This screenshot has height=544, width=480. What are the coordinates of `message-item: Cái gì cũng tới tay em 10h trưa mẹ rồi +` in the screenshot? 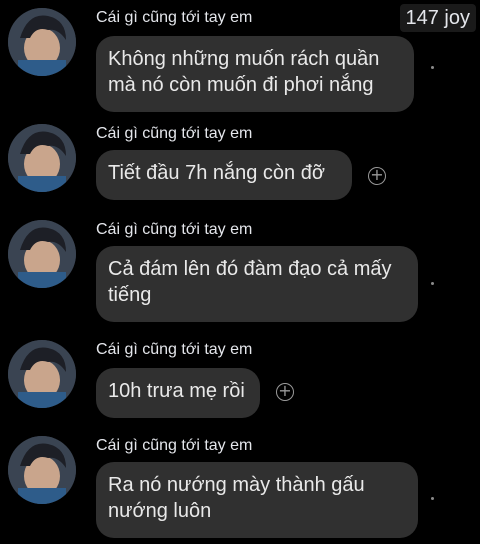 It's located at (240, 380).